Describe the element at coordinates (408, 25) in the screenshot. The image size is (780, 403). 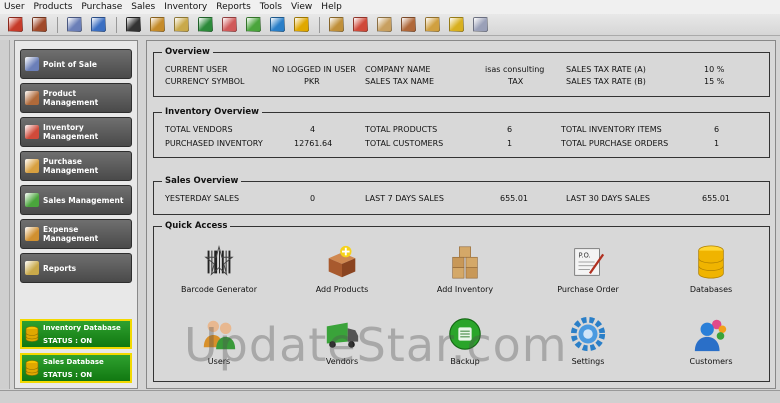
I see `toolbar-add-products-button` at that location.